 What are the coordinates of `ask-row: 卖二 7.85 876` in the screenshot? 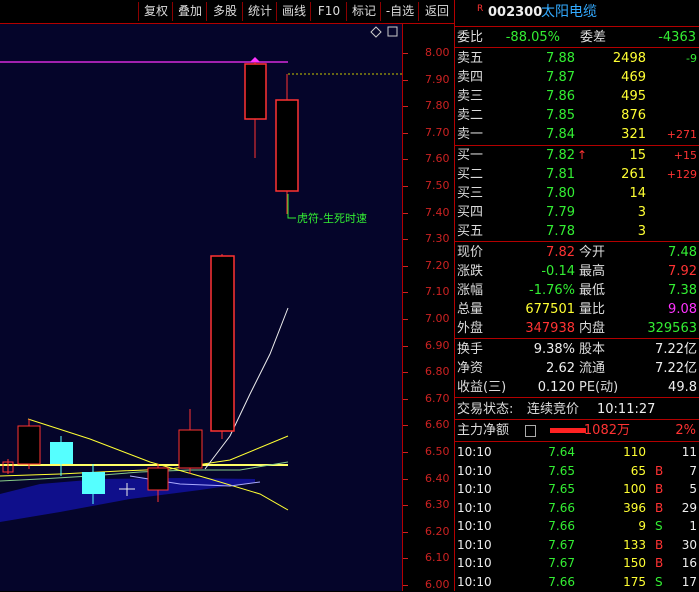 It's located at (577, 115).